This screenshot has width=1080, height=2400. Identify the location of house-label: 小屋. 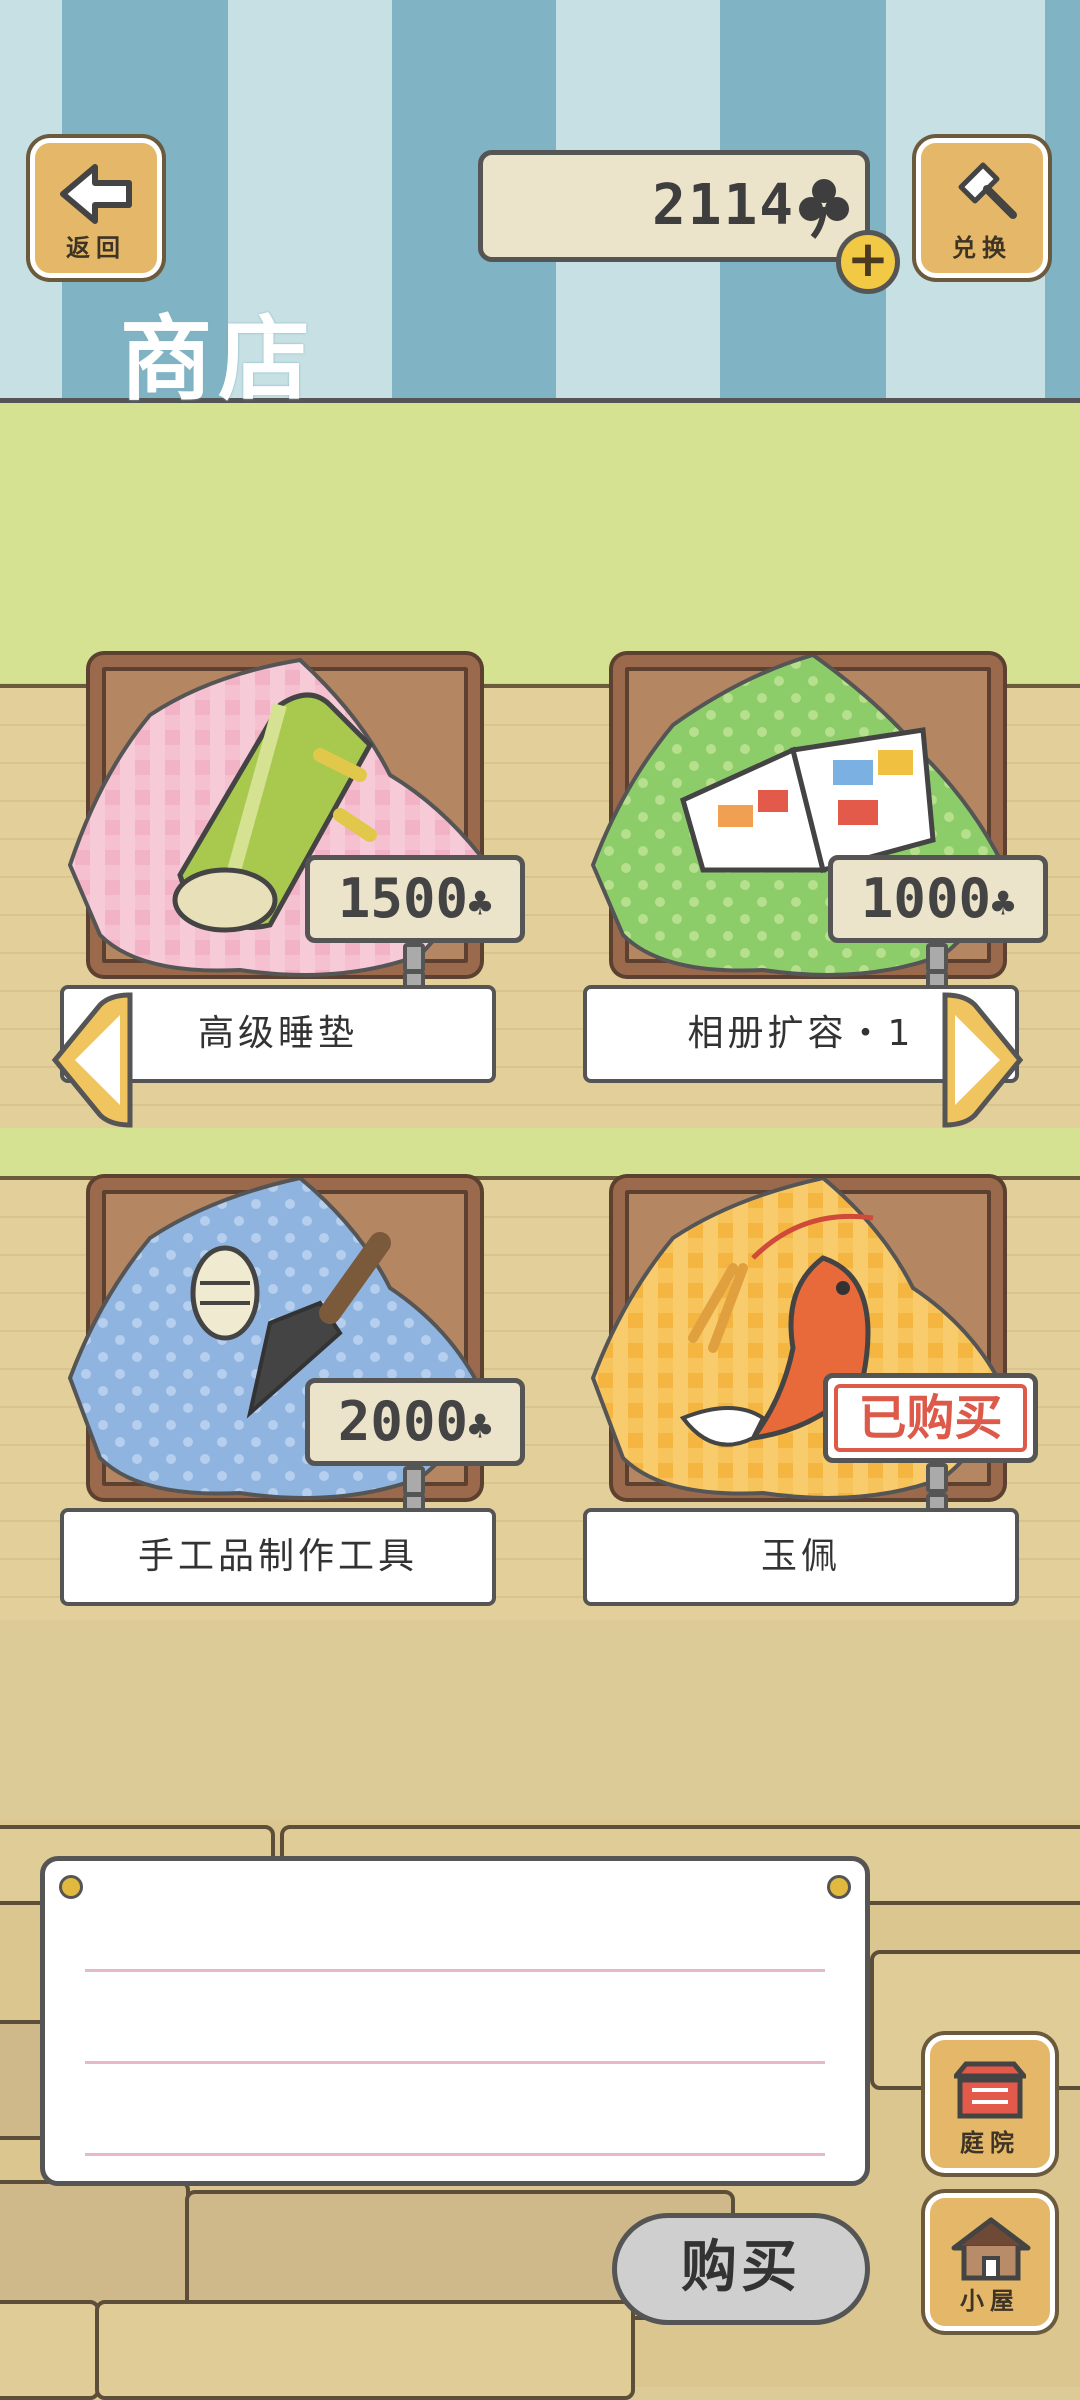
(990, 2301).